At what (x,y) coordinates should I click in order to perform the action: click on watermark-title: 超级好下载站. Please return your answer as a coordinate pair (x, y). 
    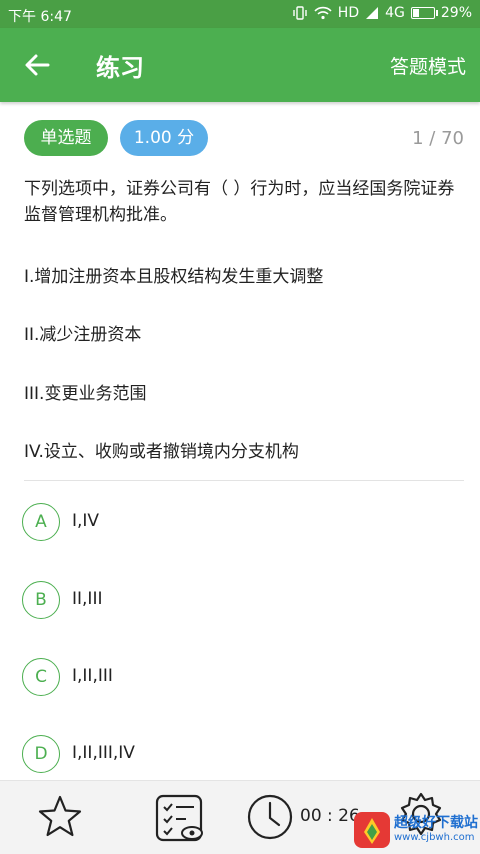
    Looking at the image, I should click on (436, 823).